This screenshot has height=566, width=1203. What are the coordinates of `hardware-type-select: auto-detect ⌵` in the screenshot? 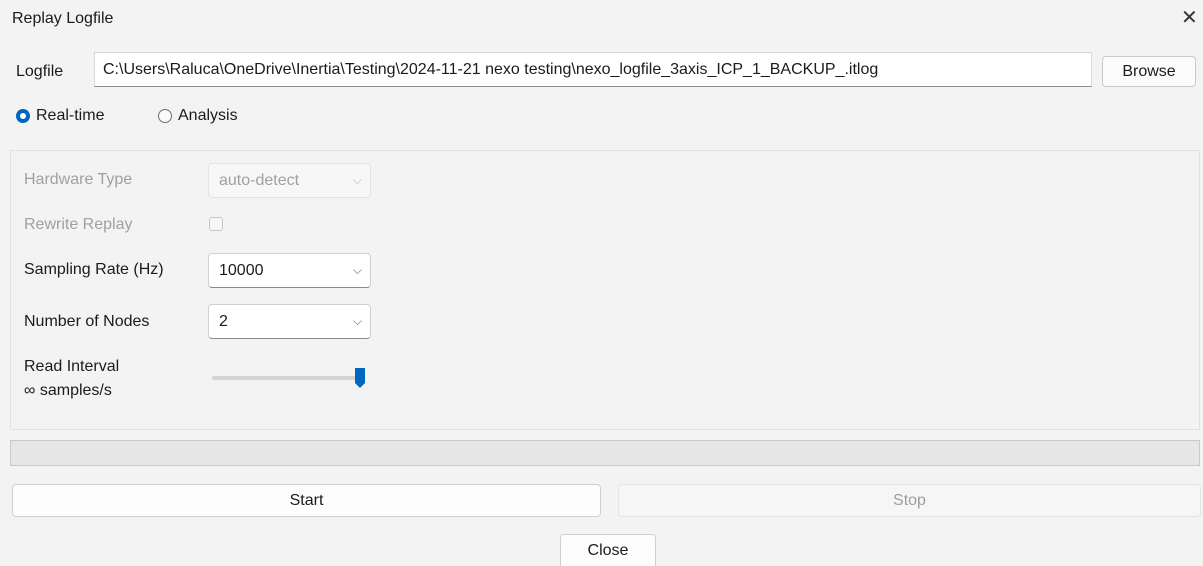 It's located at (289, 180).